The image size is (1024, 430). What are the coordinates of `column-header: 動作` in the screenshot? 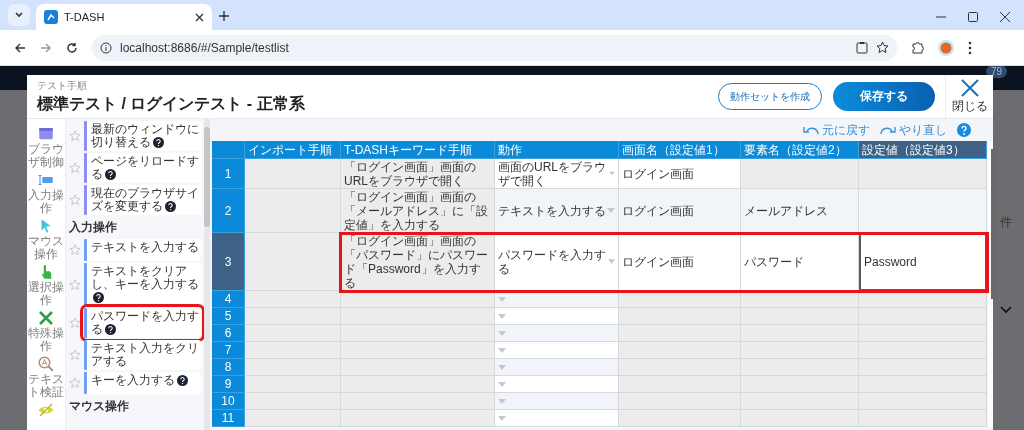 It's located at (557, 150).